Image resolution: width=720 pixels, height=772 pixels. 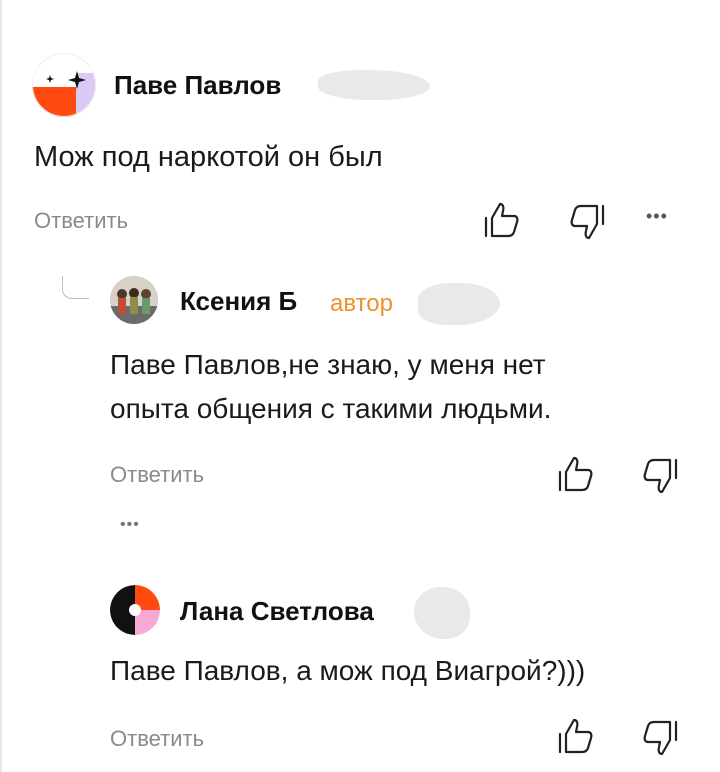 I want to click on author-badge: автор, so click(x=361, y=303).